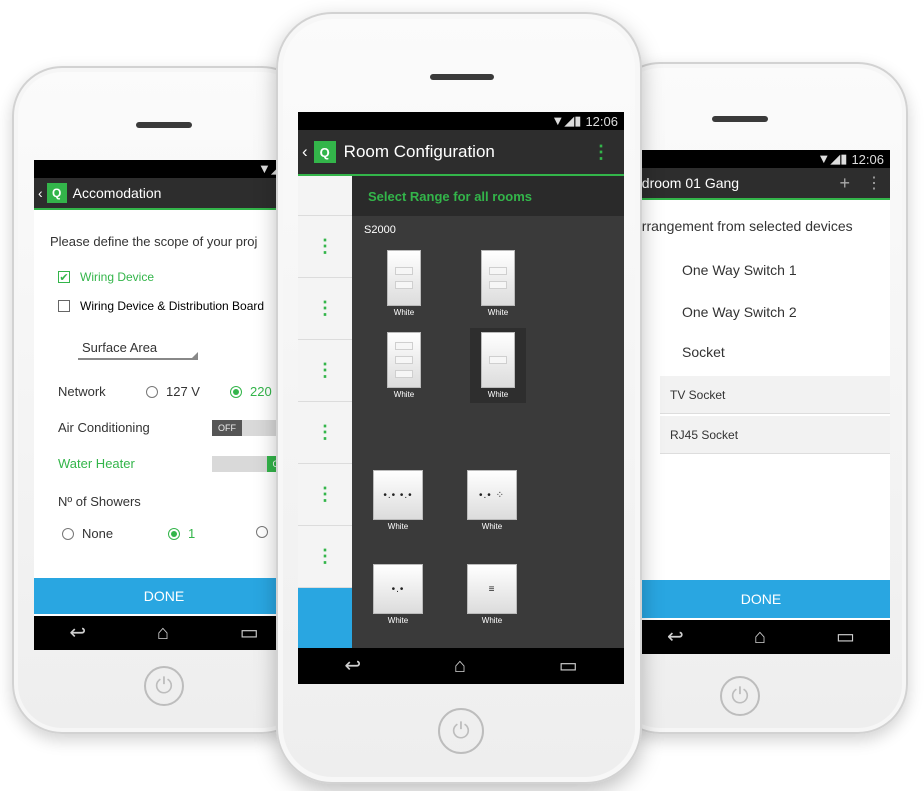 The width and height of the screenshot is (924, 791). I want to click on device-switch-3-gang: White, so click(404, 365).